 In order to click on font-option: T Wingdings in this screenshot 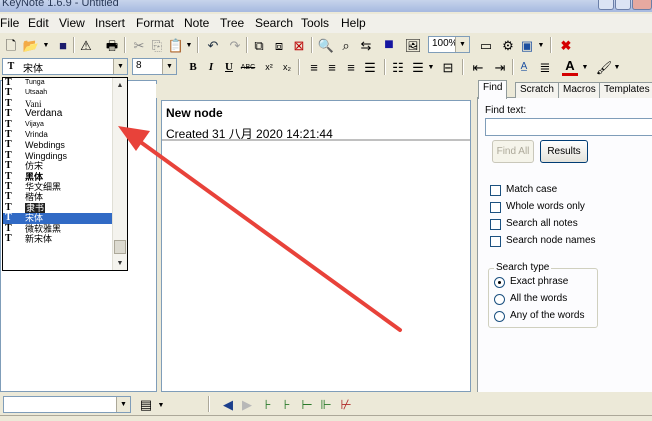, I will do `click(58, 155)`.